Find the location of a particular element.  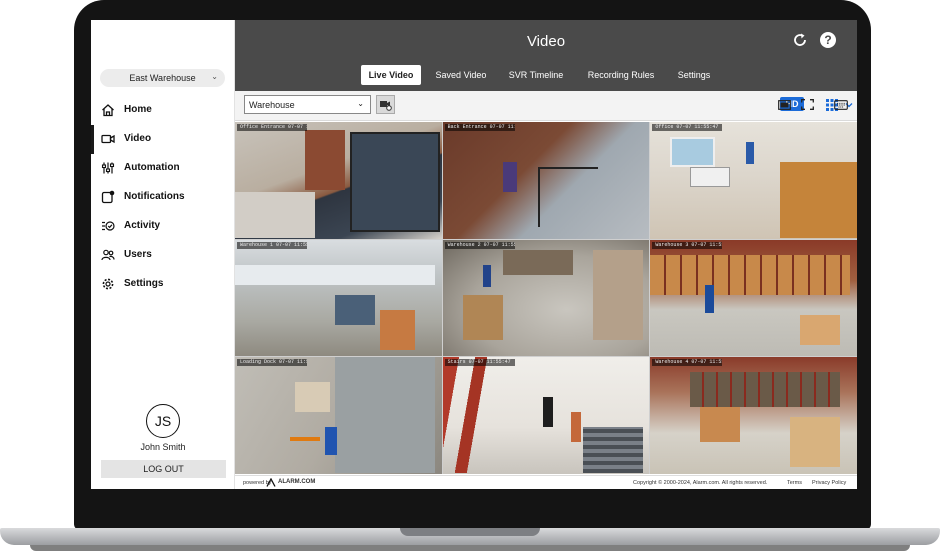

sidebar-item-notifications: Notifications is located at coordinates (162, 197).